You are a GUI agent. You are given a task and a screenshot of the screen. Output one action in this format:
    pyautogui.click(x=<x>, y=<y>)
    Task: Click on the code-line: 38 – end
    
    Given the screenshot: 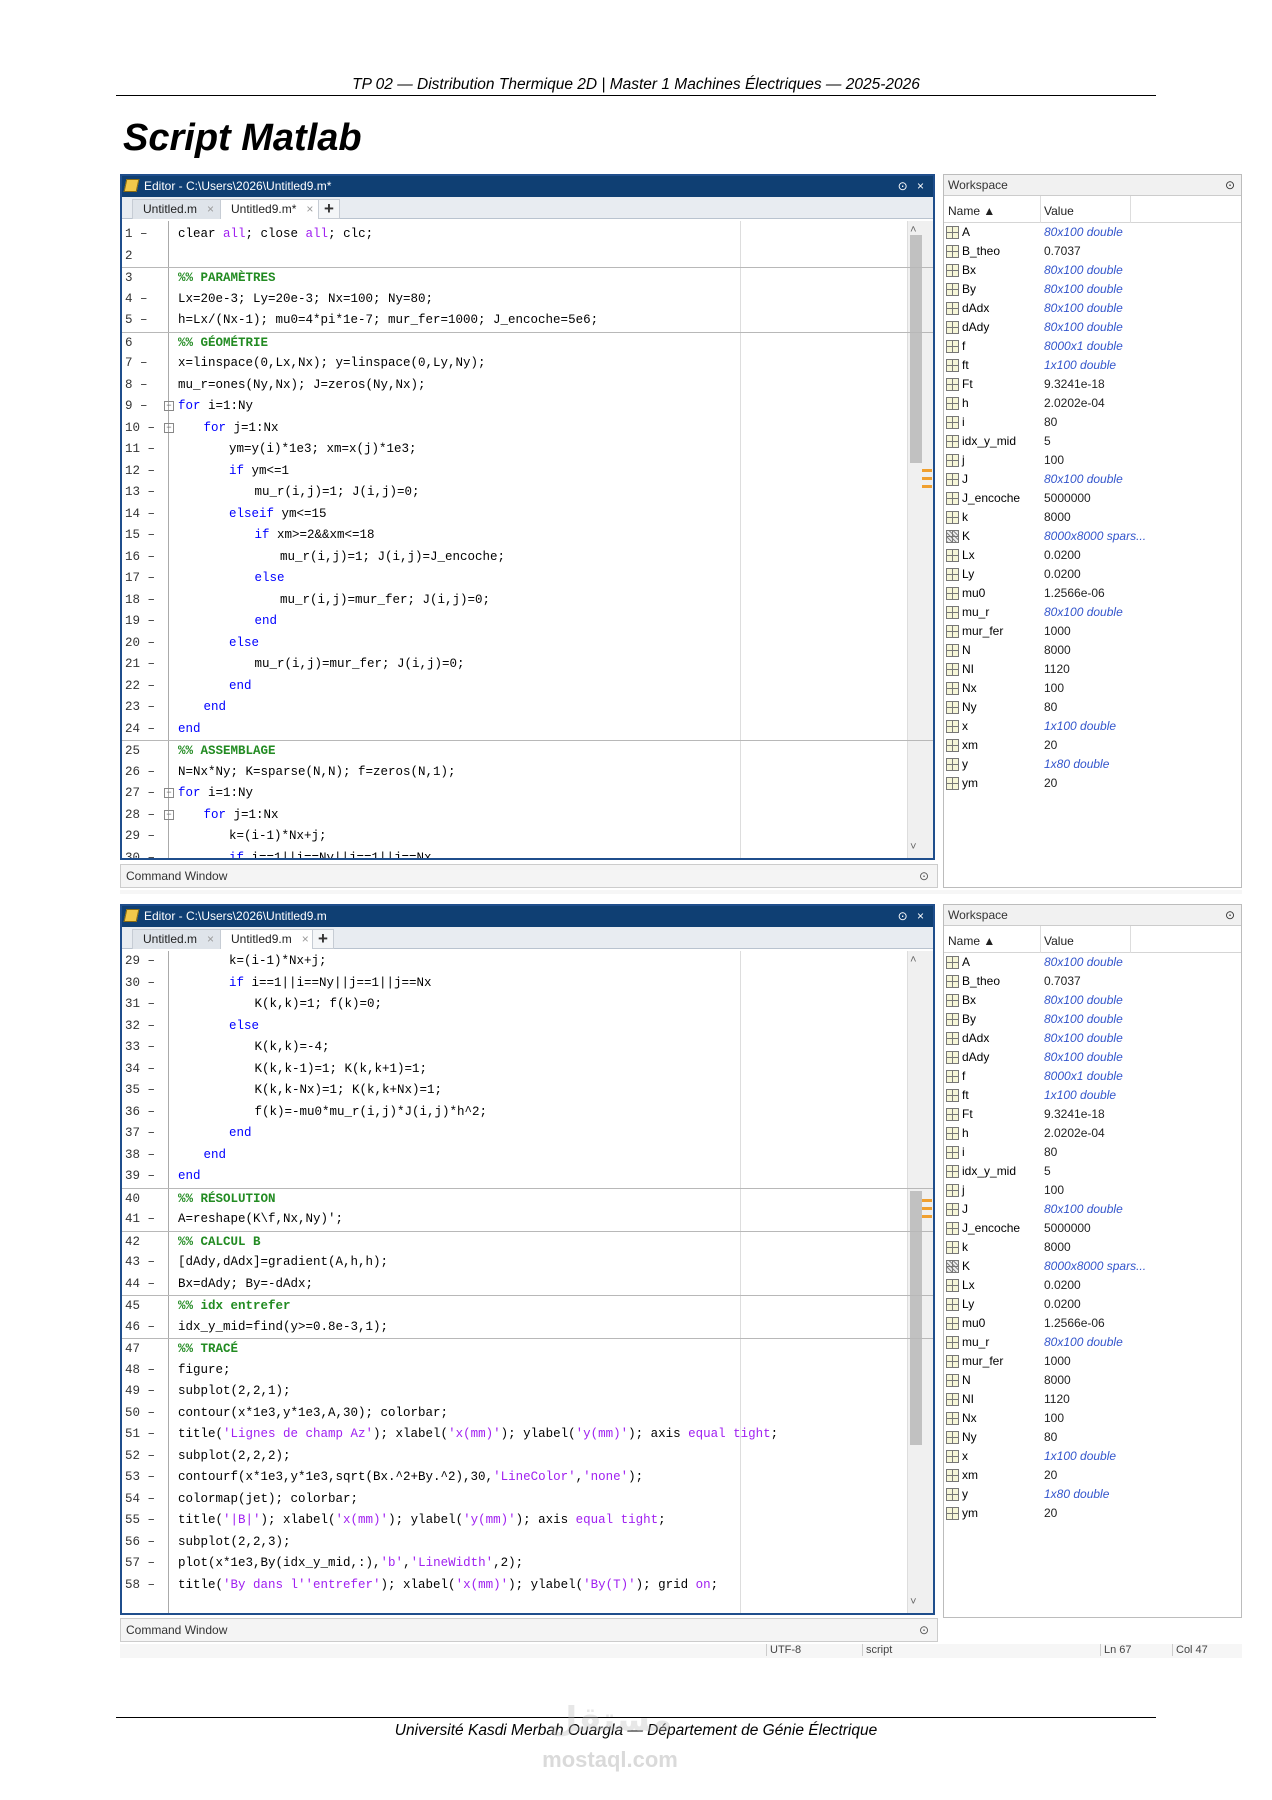 What is the action you would take?
    pyautogui.click(x=527, y=1156)
    